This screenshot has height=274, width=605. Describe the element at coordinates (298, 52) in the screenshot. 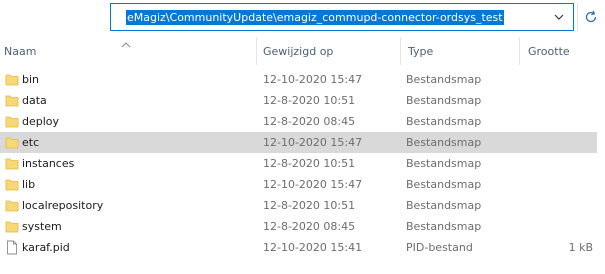

I see `column-modified: Gewijzigd op` at that location.